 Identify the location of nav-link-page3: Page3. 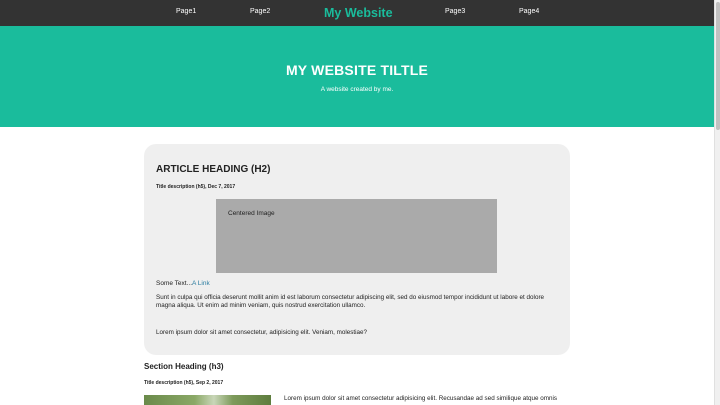
(455, 11).